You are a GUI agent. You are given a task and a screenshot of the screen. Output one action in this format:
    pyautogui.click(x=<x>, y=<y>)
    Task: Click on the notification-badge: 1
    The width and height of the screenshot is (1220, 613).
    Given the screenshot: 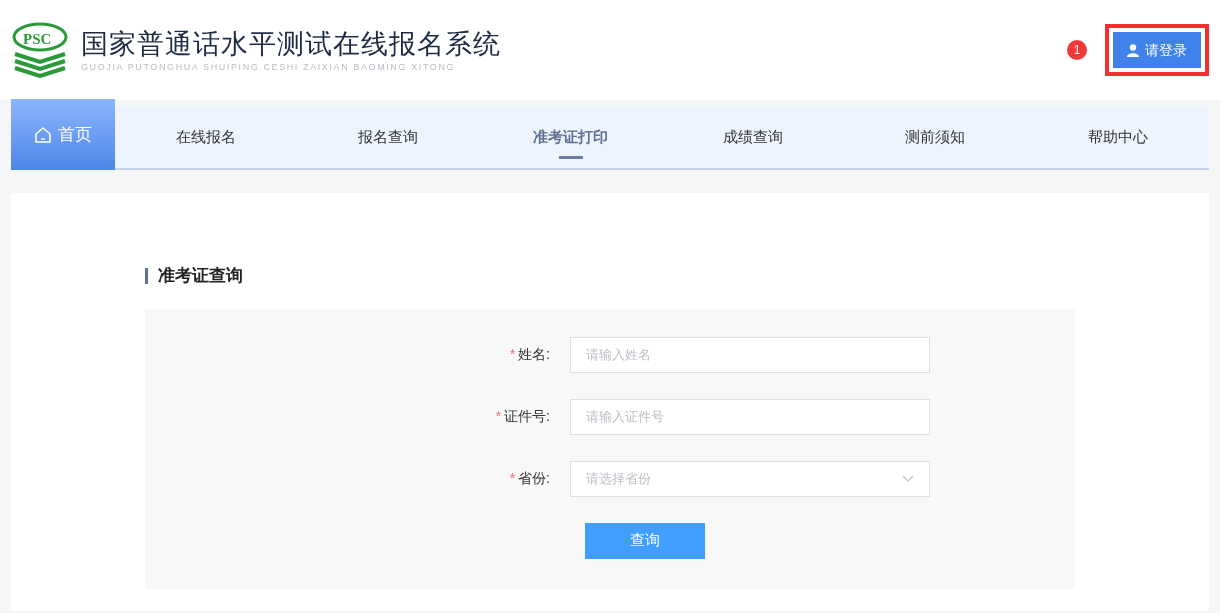 What is the action you would take?
    pyautogui.click(x=1077, y=50)
    